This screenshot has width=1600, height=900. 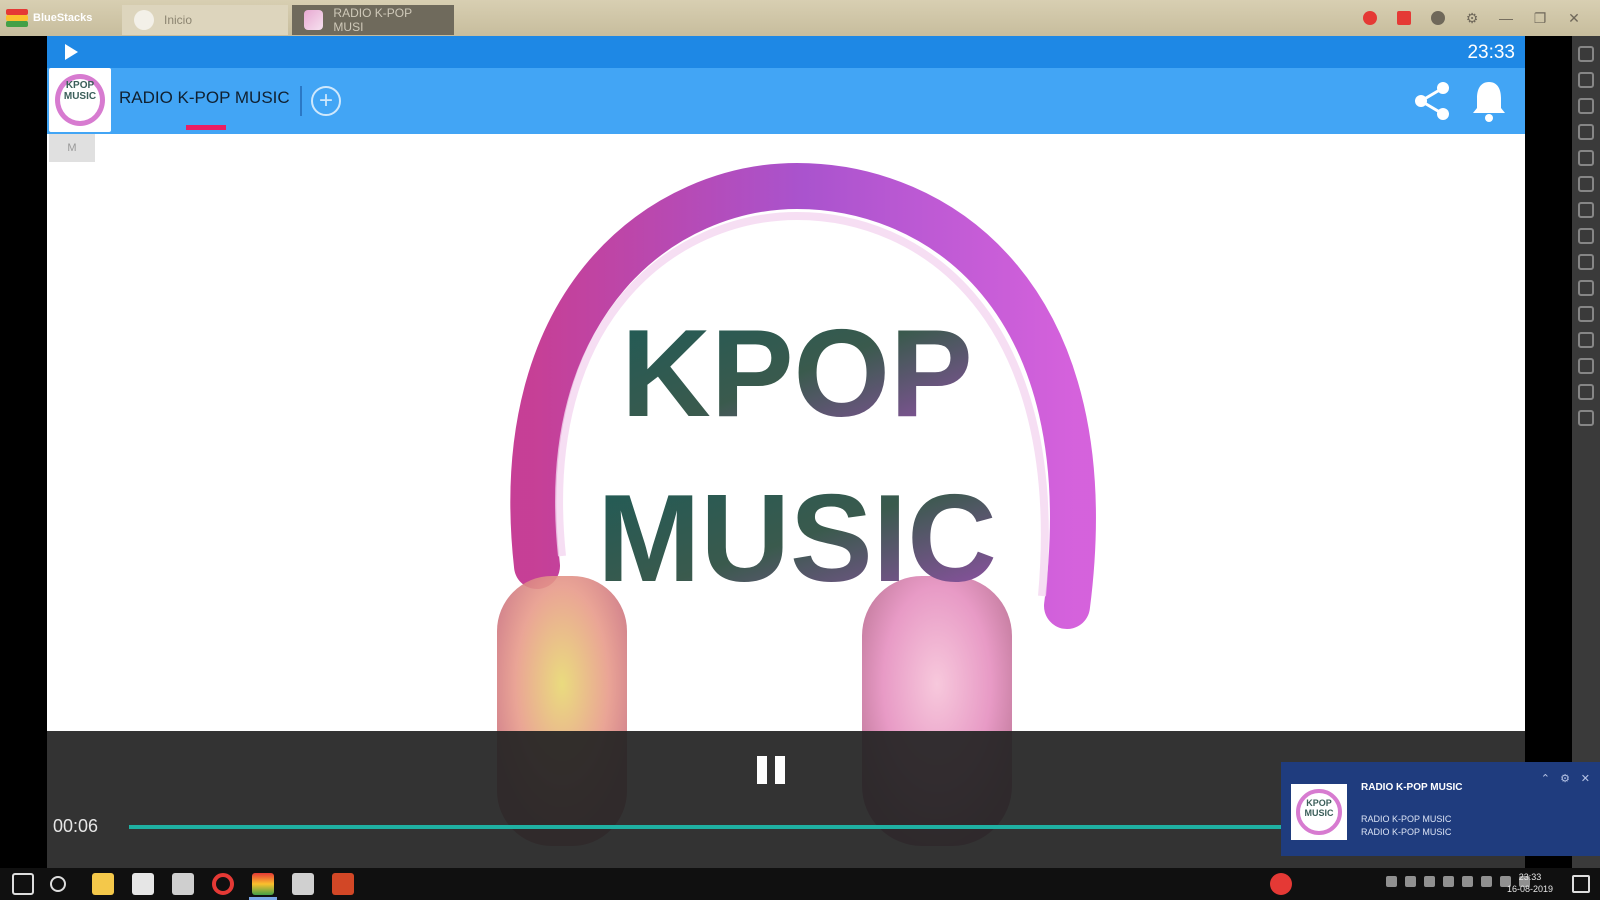 What do you see at coordinates (1404, 18) in the screenshot?
I see `alert-bell-icon` at bounding box center [1404, 18].